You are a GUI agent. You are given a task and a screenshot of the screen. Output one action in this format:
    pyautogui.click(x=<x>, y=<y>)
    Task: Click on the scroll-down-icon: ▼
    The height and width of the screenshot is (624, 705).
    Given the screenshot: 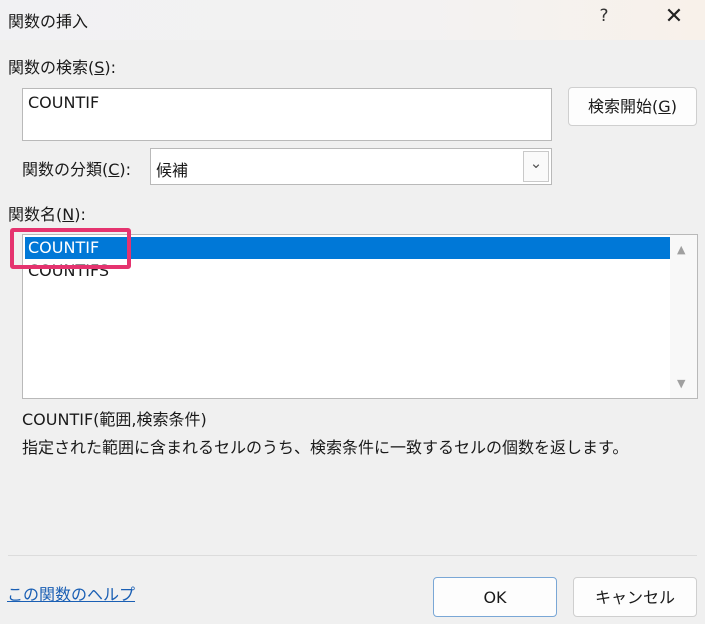 What is the action you would take?
    pyautogui.click(x=681, y=383)
    